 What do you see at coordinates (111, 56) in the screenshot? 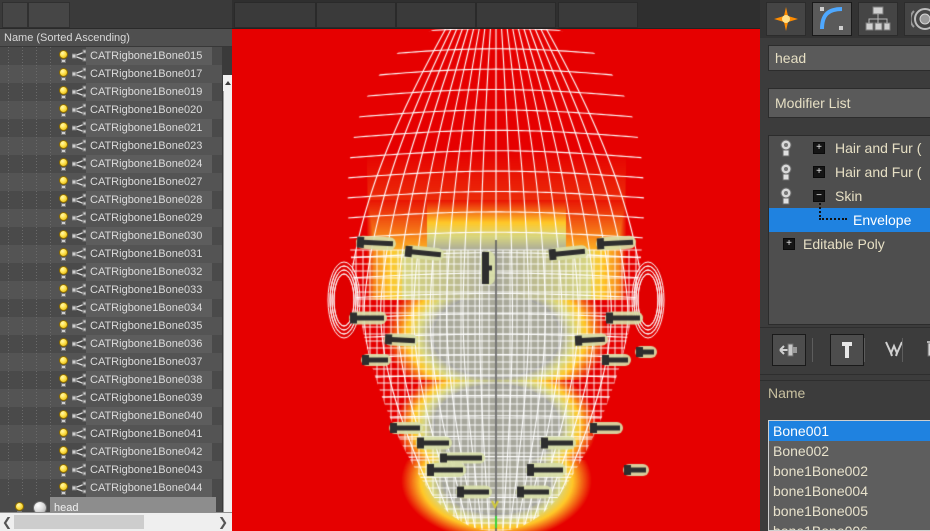
I see `scene-explorer-row: CATRigbone1Bone015` at bounding box center [111, 56].